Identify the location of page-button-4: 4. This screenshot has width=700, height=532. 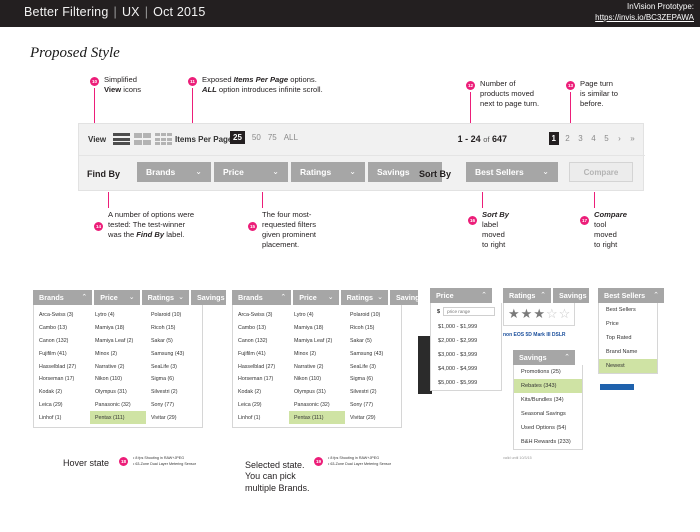
(593, 138).